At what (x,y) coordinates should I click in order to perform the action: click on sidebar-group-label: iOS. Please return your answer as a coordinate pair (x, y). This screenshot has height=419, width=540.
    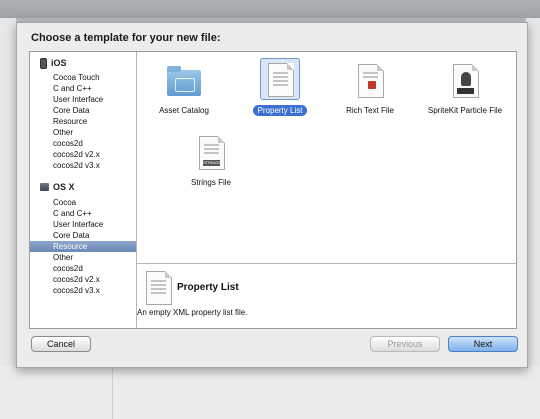
    Looking at the image, I should click on (59, 63).